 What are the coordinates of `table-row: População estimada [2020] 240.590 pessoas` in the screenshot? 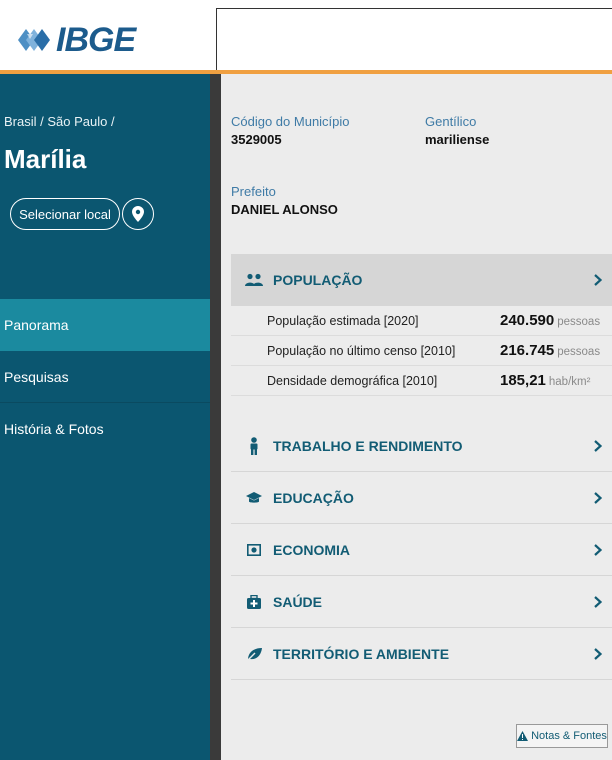 It's located at (421, 321).